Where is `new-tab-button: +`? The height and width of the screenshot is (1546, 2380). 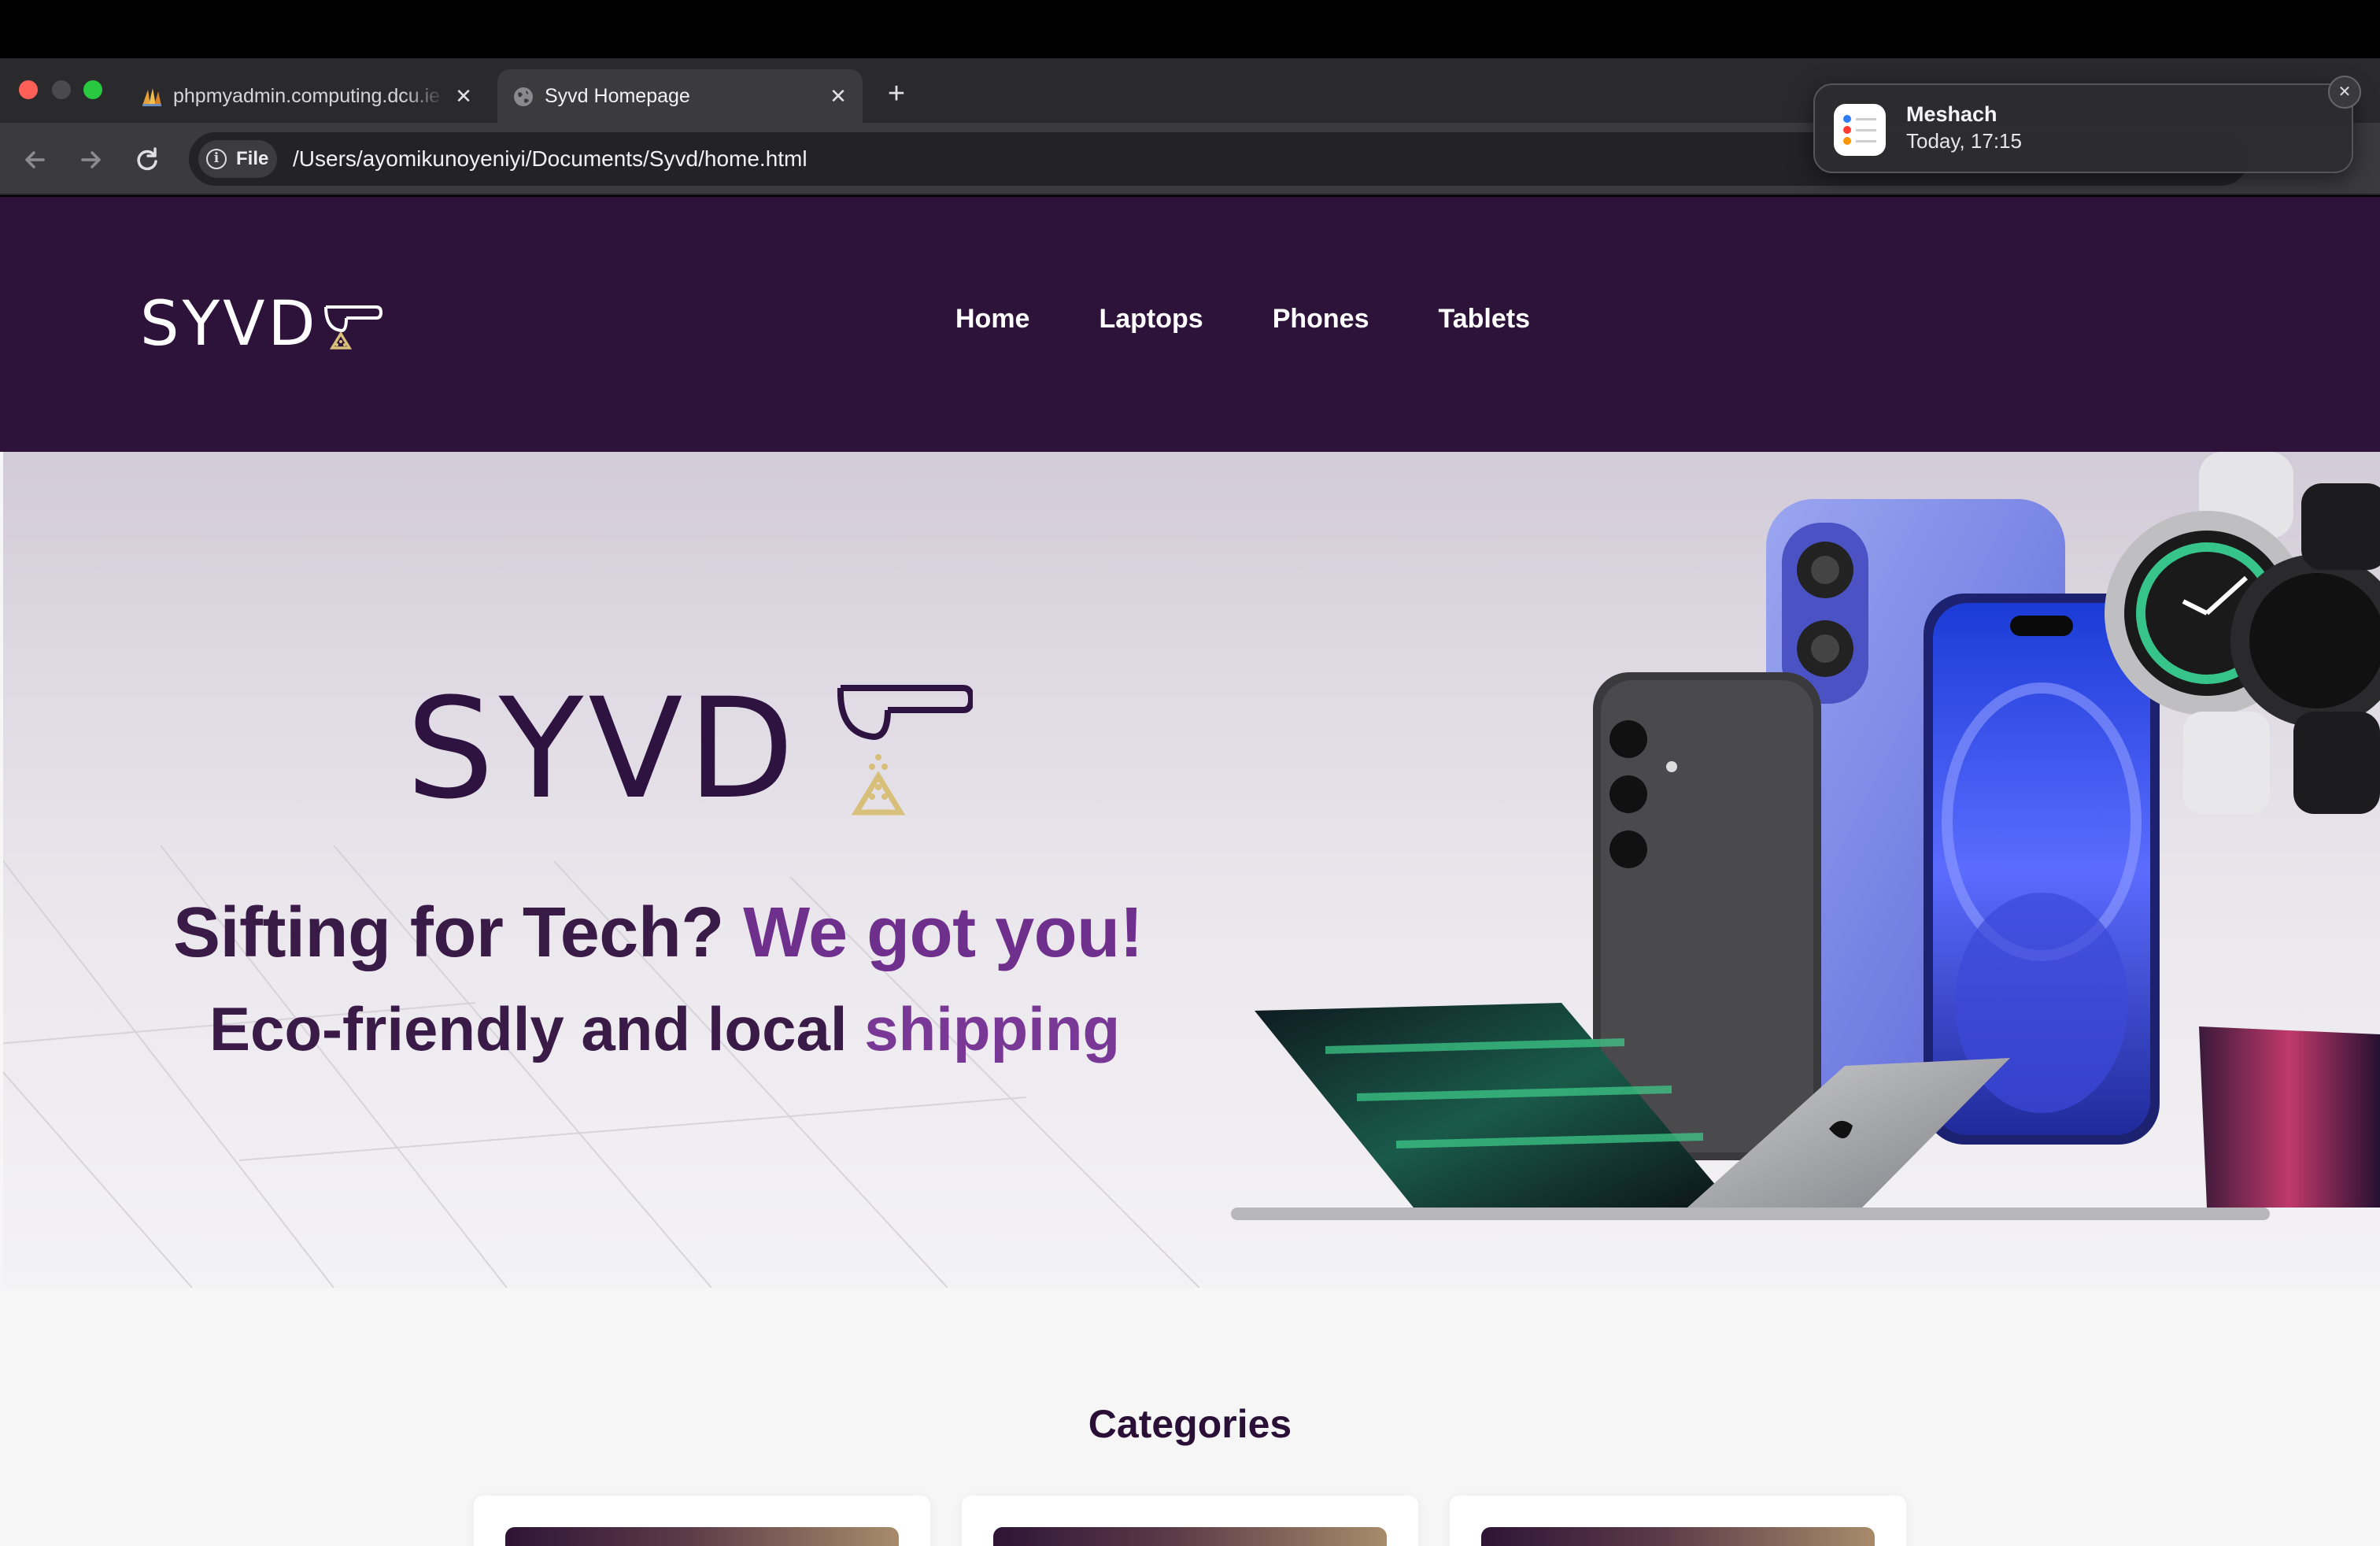 new-tab-button: + is located at coordinates (896, 94).